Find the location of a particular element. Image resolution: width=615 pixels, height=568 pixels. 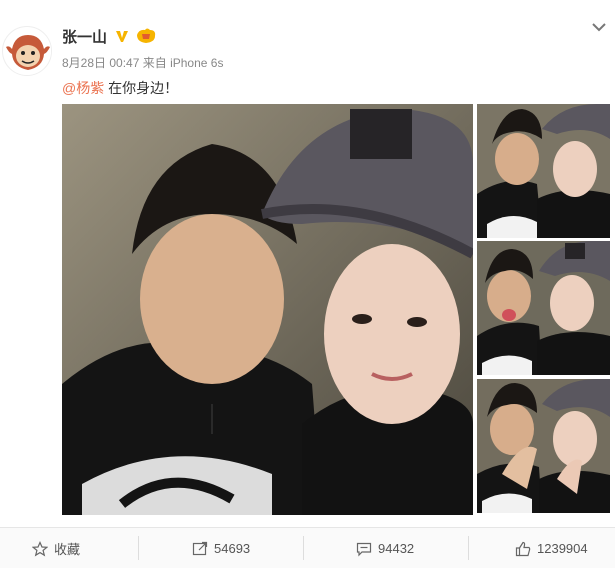

favorite-label: 收藏 is located at coordinates (67, 549).